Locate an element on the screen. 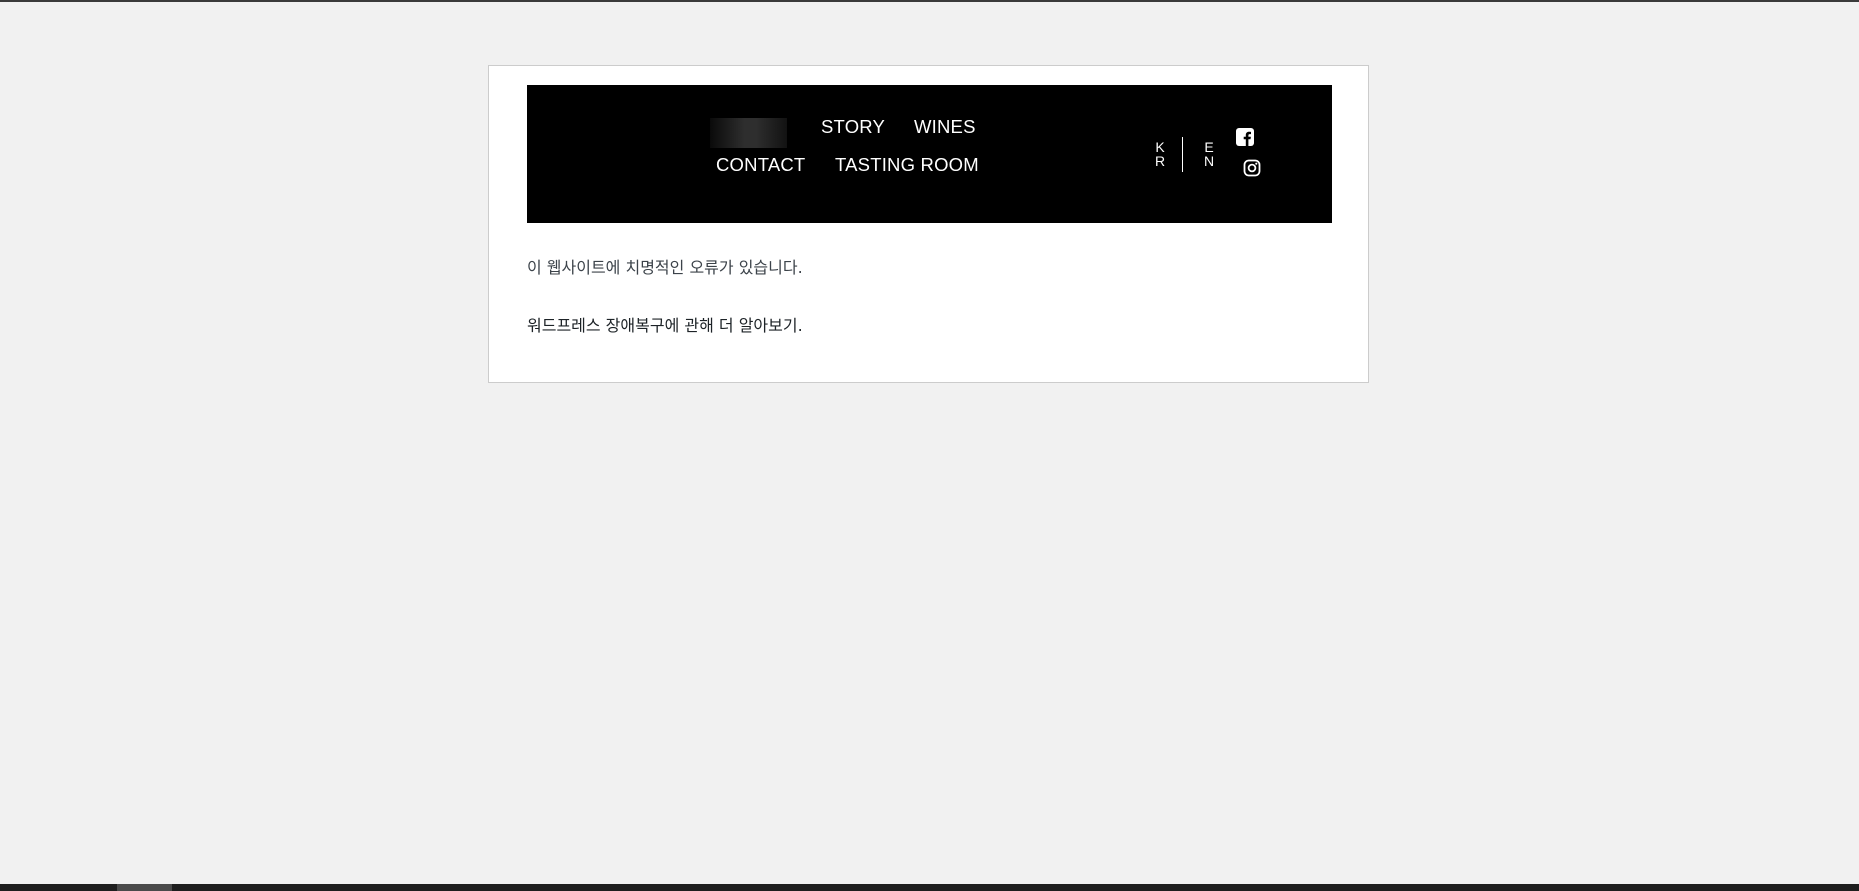 The image size is (1859, 891). nav-tasting-room-link: TASTING ROOM is located at coordinates (907, 165).